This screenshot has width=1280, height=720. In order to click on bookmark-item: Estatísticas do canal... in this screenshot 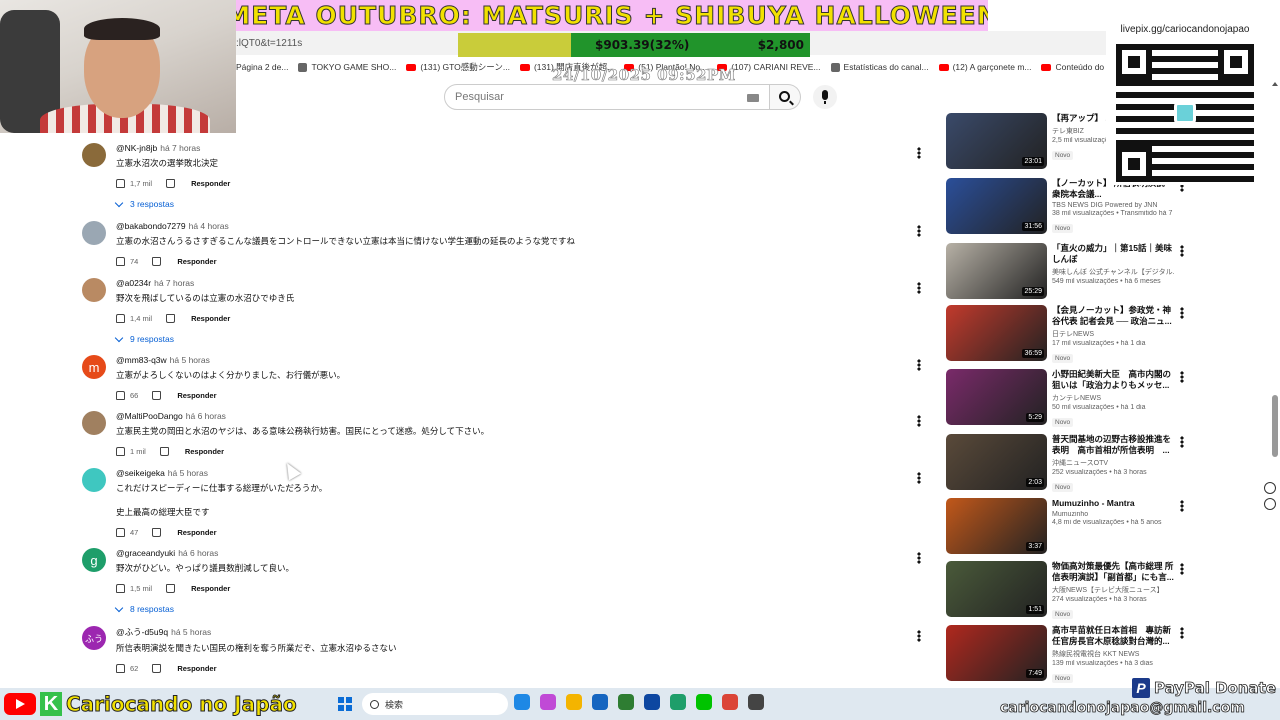, I will do `click(879, 67)`.